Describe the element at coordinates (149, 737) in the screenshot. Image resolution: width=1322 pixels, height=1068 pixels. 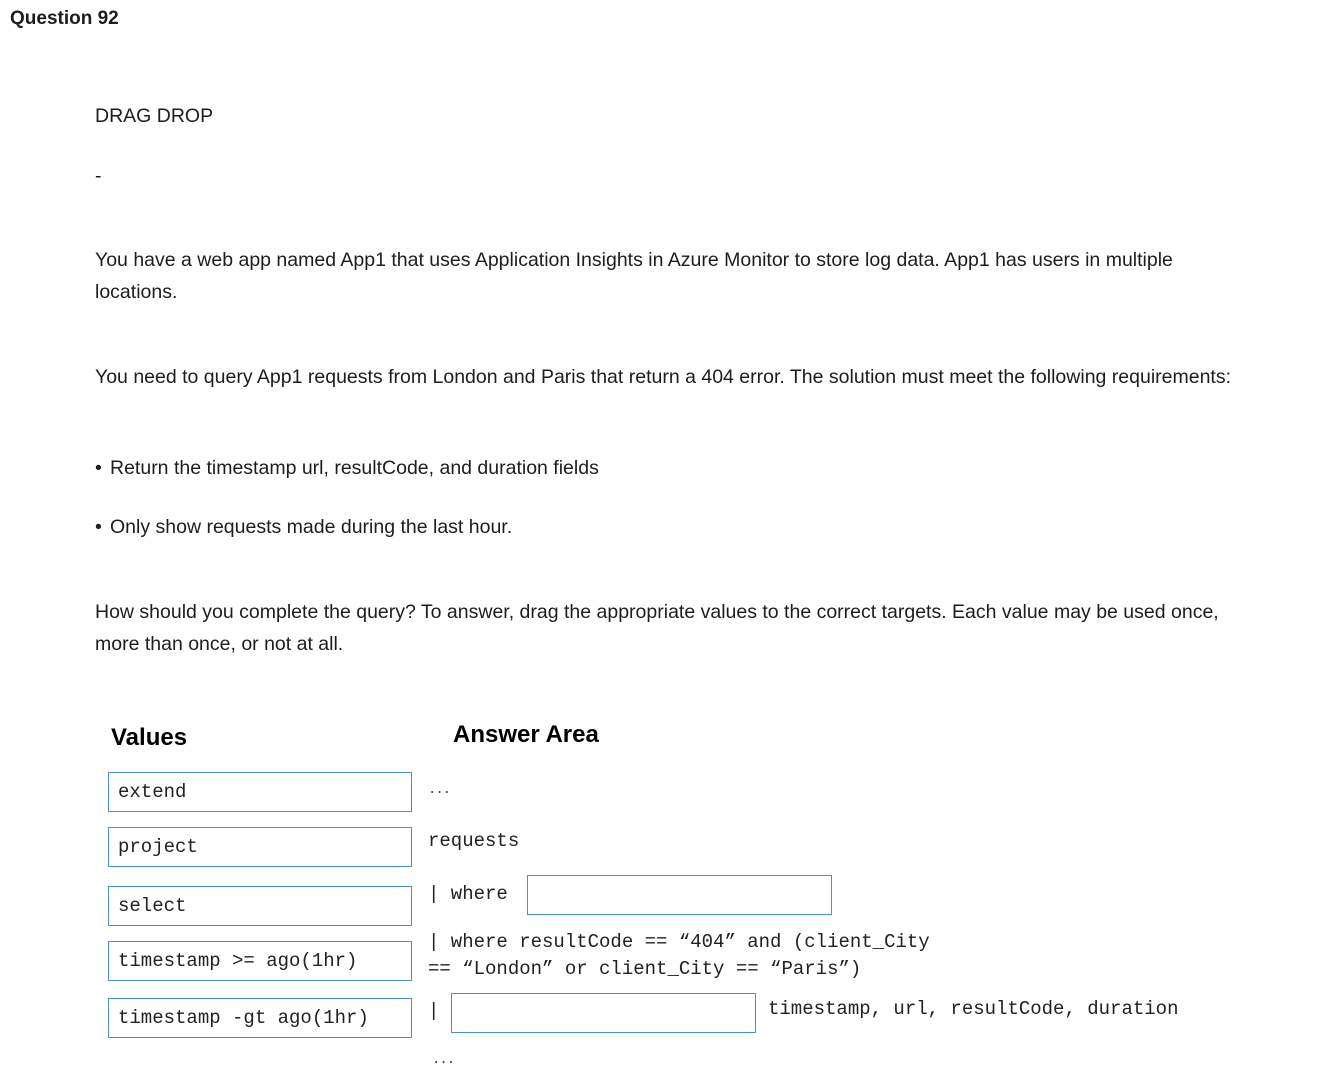
I see `values-heading: Values` at that location.